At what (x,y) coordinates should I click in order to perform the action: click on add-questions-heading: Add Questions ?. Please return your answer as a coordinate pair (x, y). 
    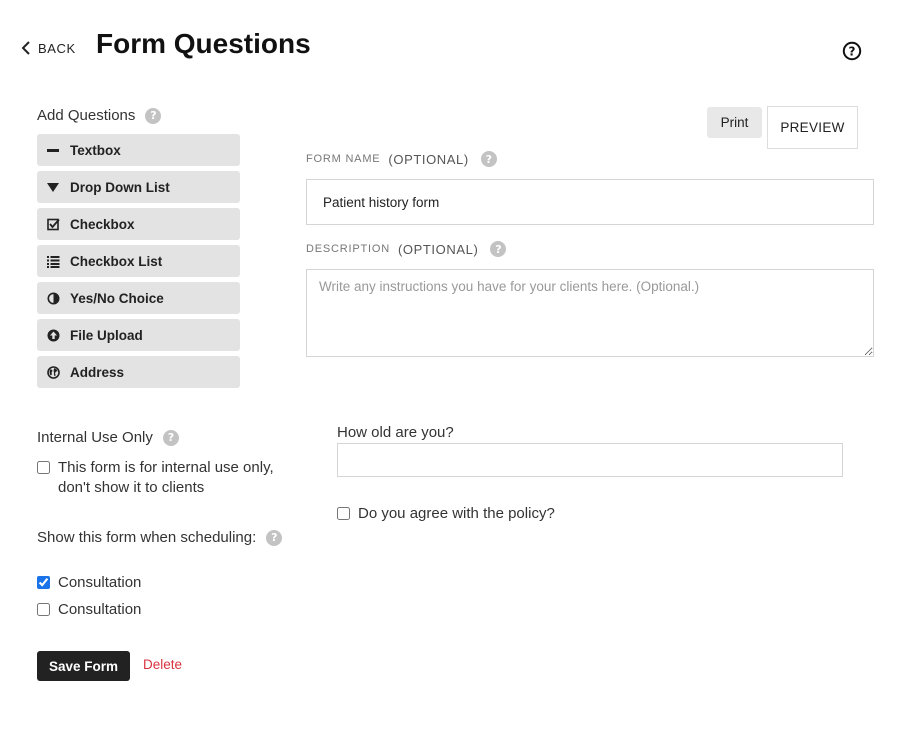
    Looking at the image, I should click on (99, 115).